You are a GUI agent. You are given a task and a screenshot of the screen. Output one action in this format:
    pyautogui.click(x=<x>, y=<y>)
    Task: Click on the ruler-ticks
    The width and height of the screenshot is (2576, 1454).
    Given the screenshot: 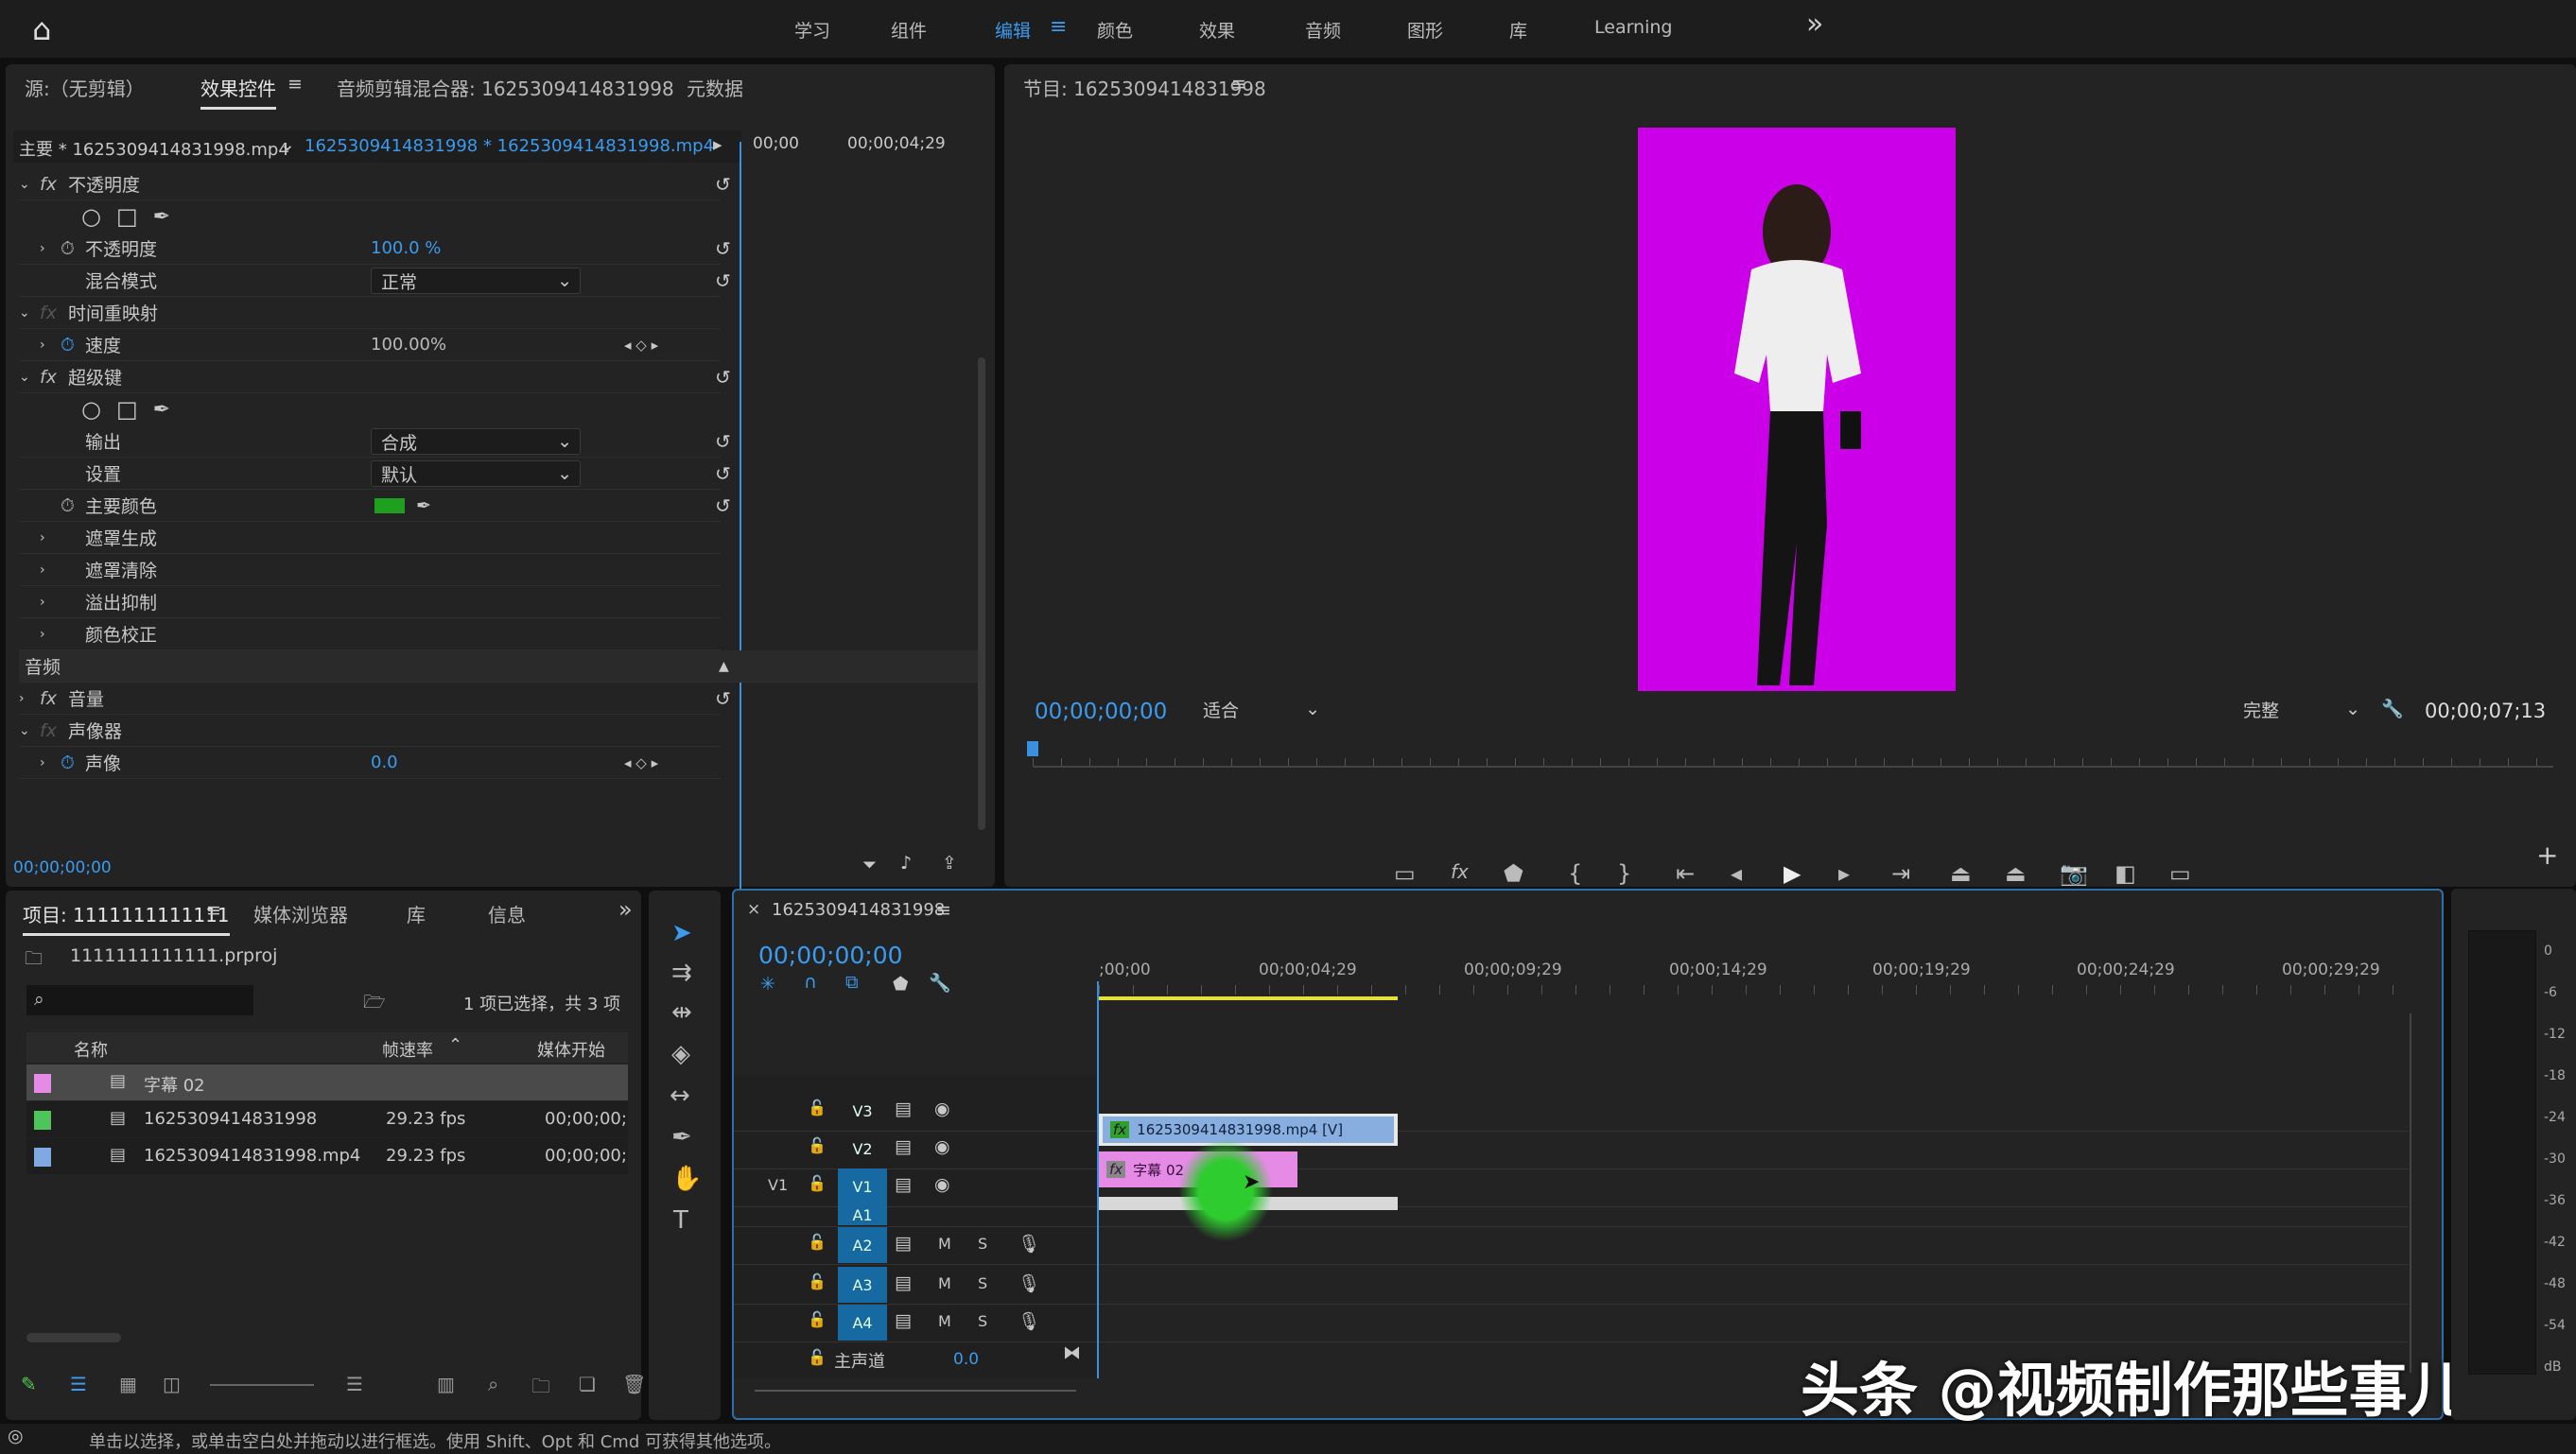 What is the action you would take?
    pyautogui.click(x=1756, y=990)
    